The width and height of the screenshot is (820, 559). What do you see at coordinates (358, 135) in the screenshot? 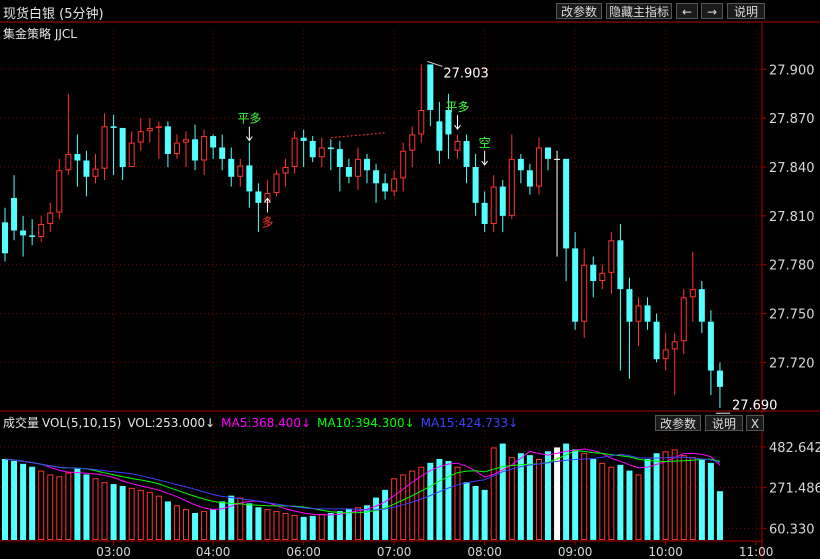
I see `reference-line` at bounding box center [358, 135].